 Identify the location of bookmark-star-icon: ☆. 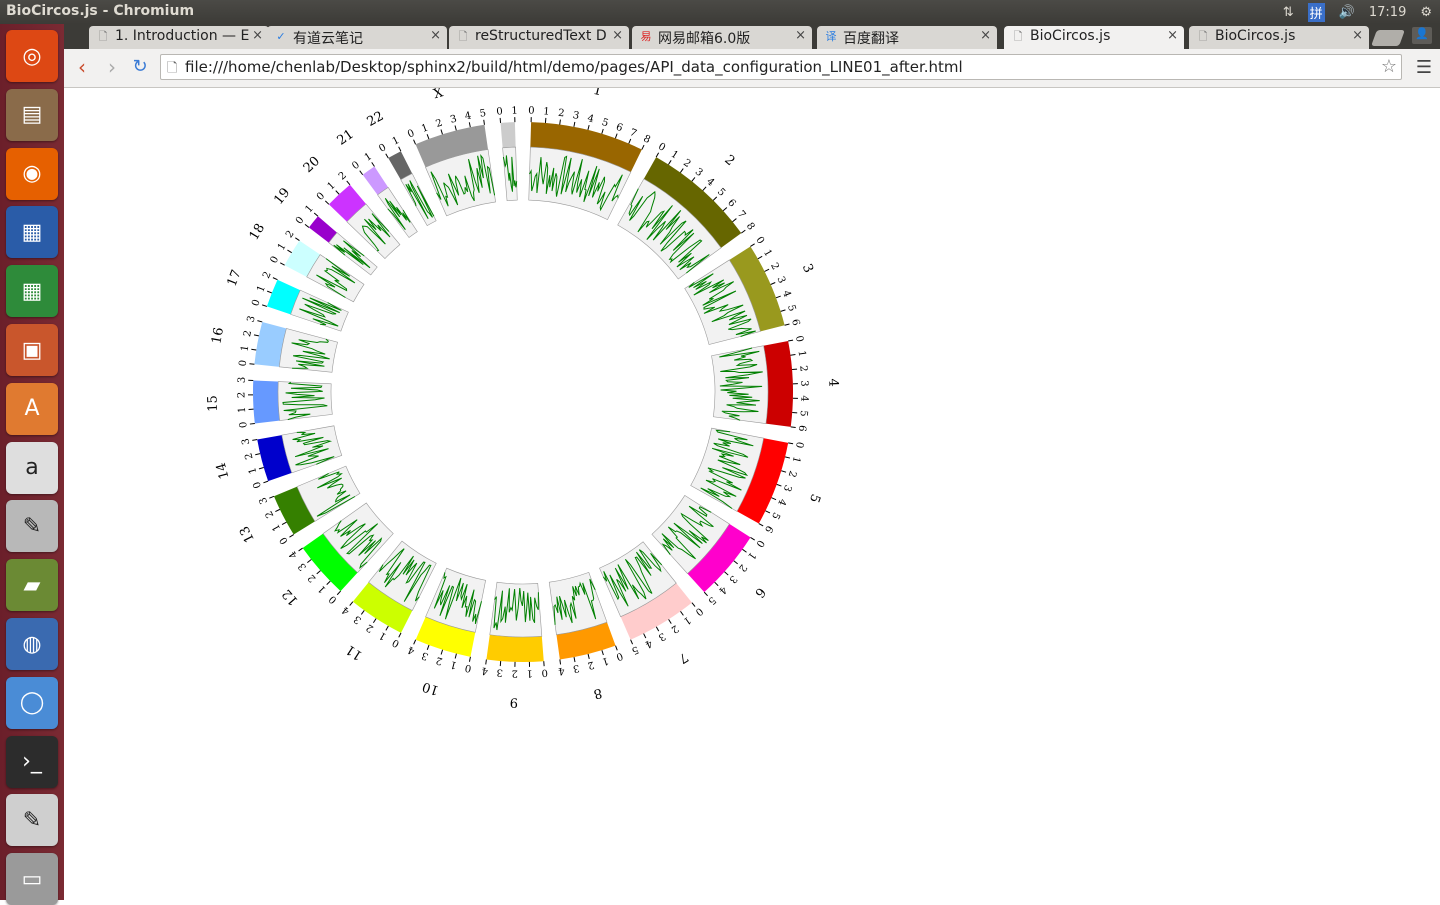
(1389, 66).